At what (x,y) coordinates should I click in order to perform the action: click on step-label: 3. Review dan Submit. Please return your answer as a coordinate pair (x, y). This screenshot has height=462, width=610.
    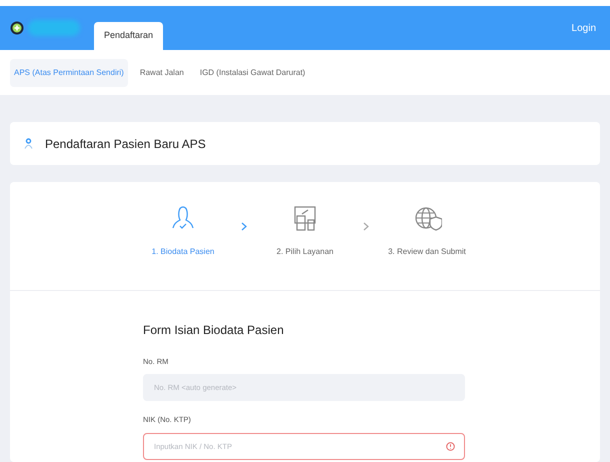
    Looking at the image, I should click on (427, 252).